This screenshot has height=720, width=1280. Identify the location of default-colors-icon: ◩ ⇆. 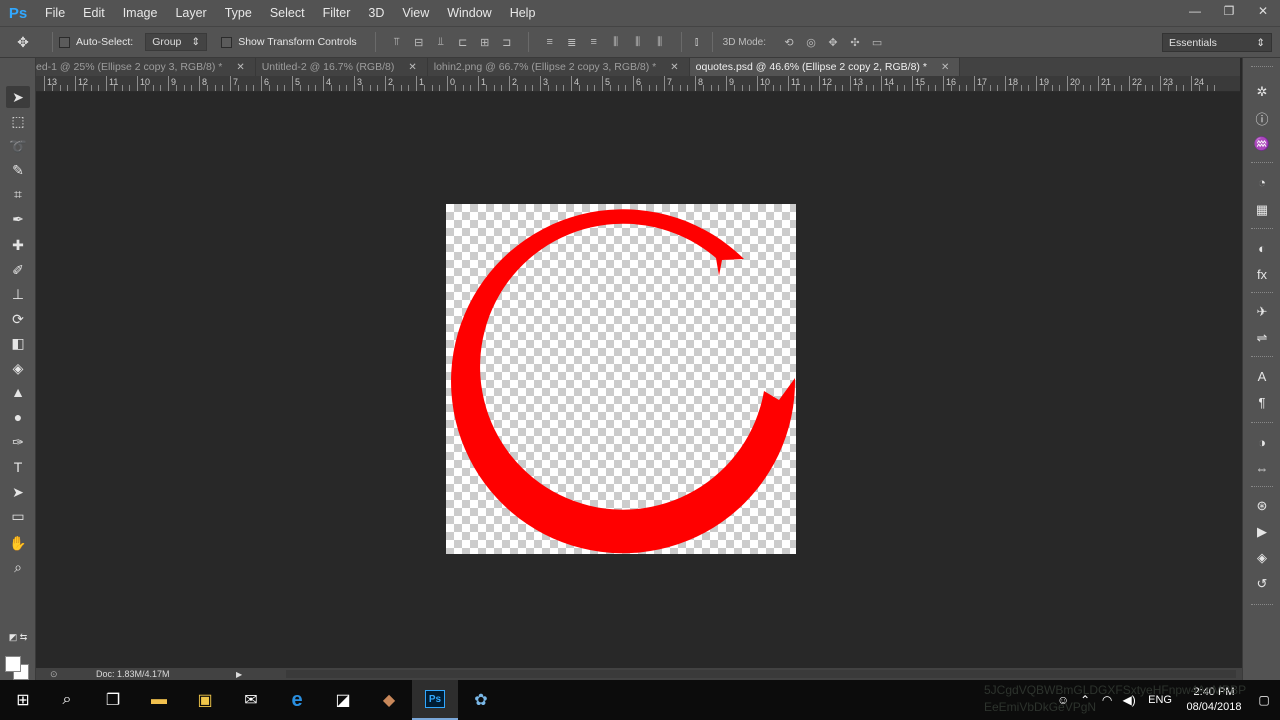
(18, 637).